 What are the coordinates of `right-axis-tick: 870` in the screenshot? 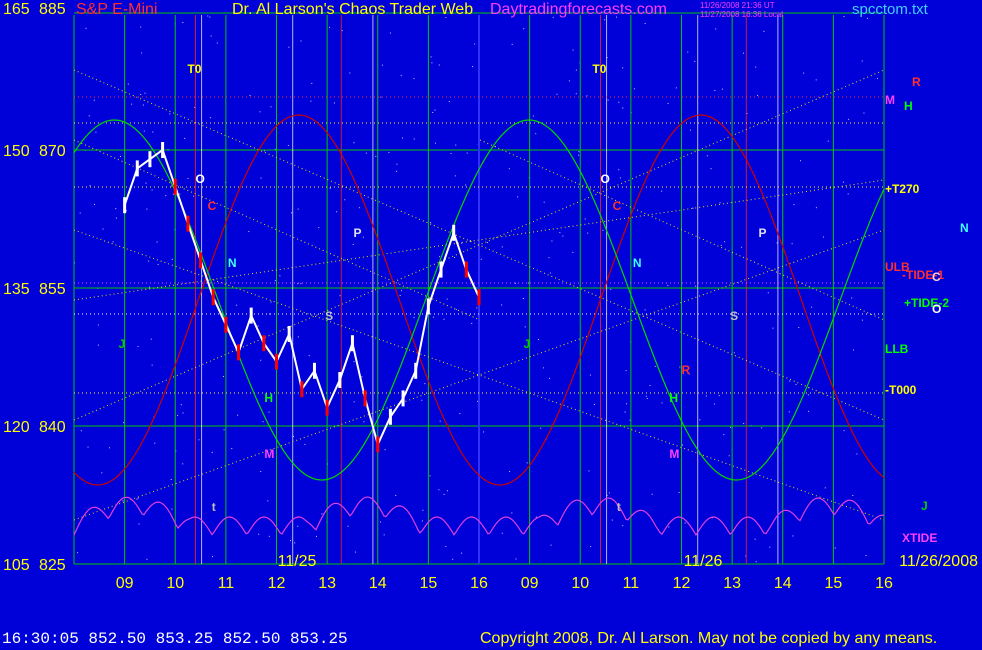 It's located at (52, 151).